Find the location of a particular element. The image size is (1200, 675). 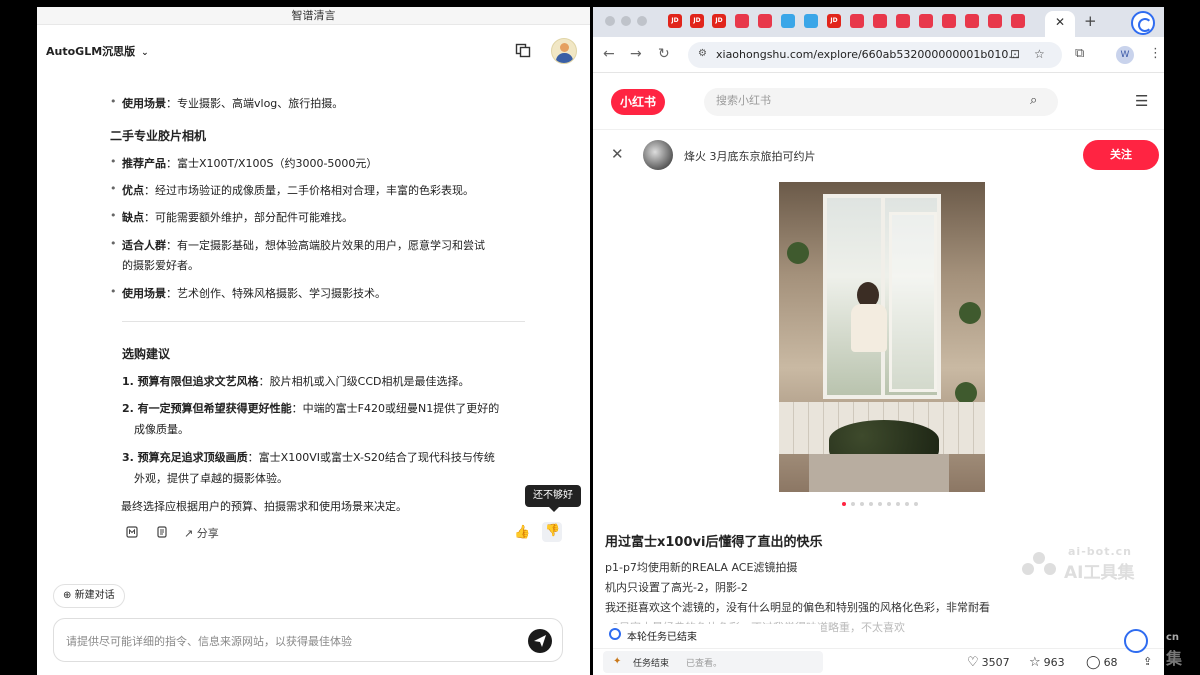

author-name: 烽火 3月底东京旅拍可约片 is located at coordinates (750, 156).